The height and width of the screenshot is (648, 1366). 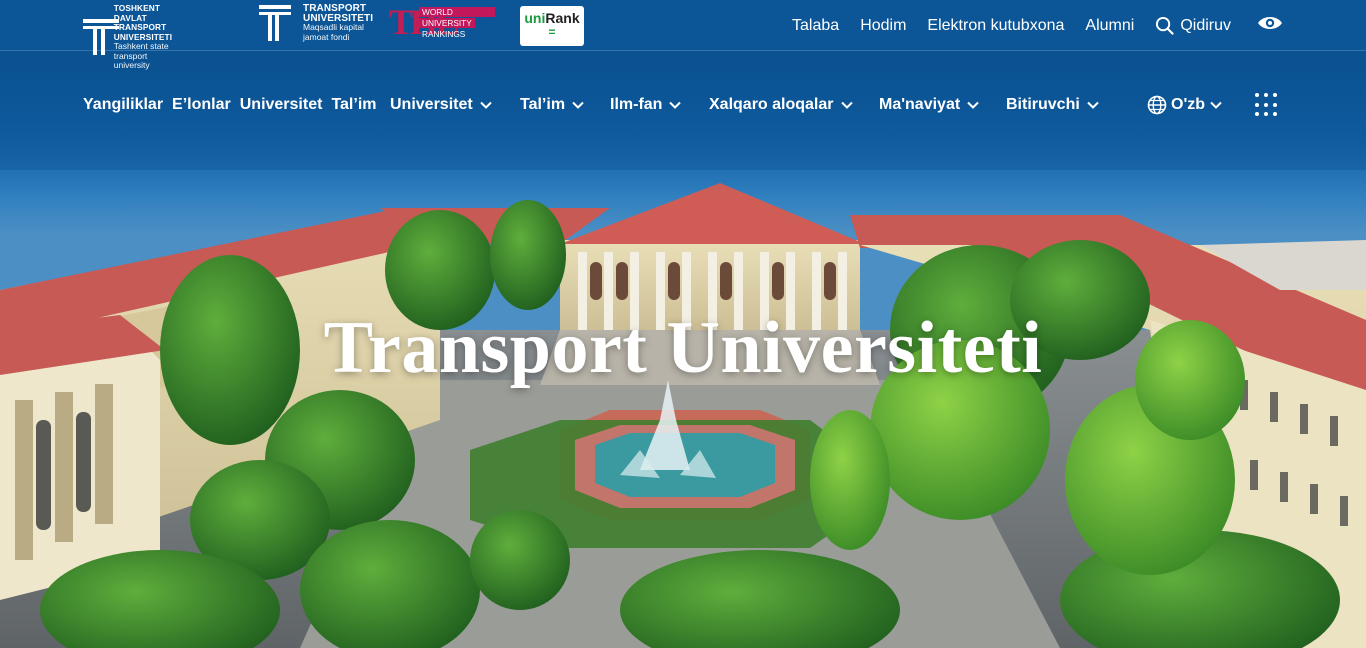 I want to click on nav-dropdown-label: Bitiruvchi, so click(x=1043, y=104).